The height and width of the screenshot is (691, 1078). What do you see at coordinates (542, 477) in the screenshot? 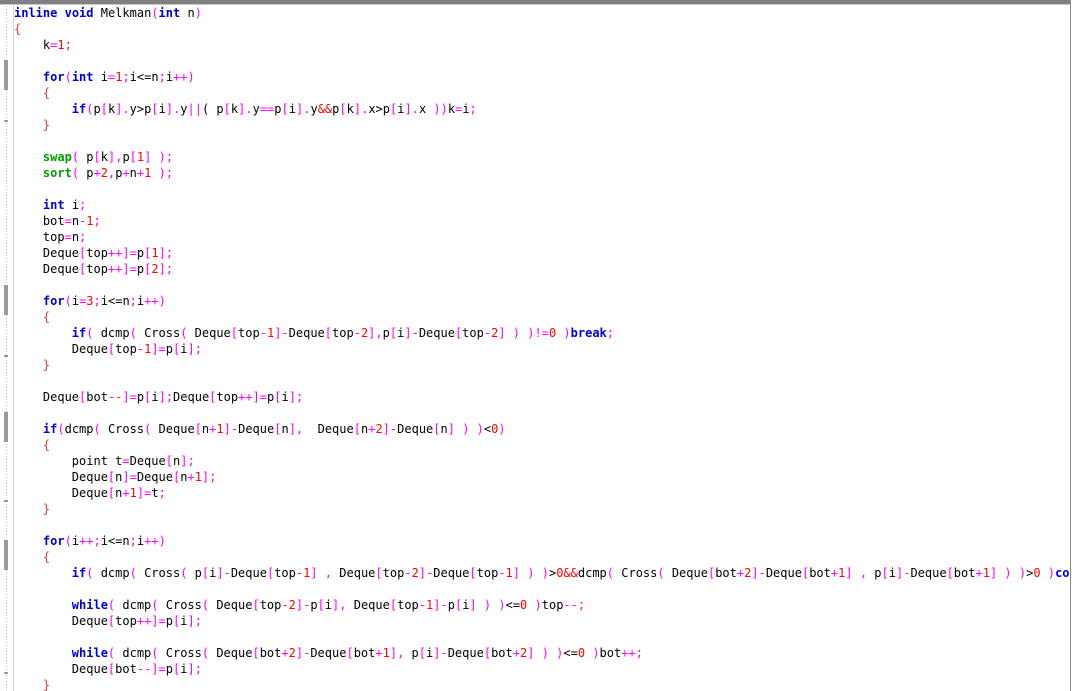
I see `code-line: Deque[n]=Deque[n+1];` at bounding box center [542, 477].